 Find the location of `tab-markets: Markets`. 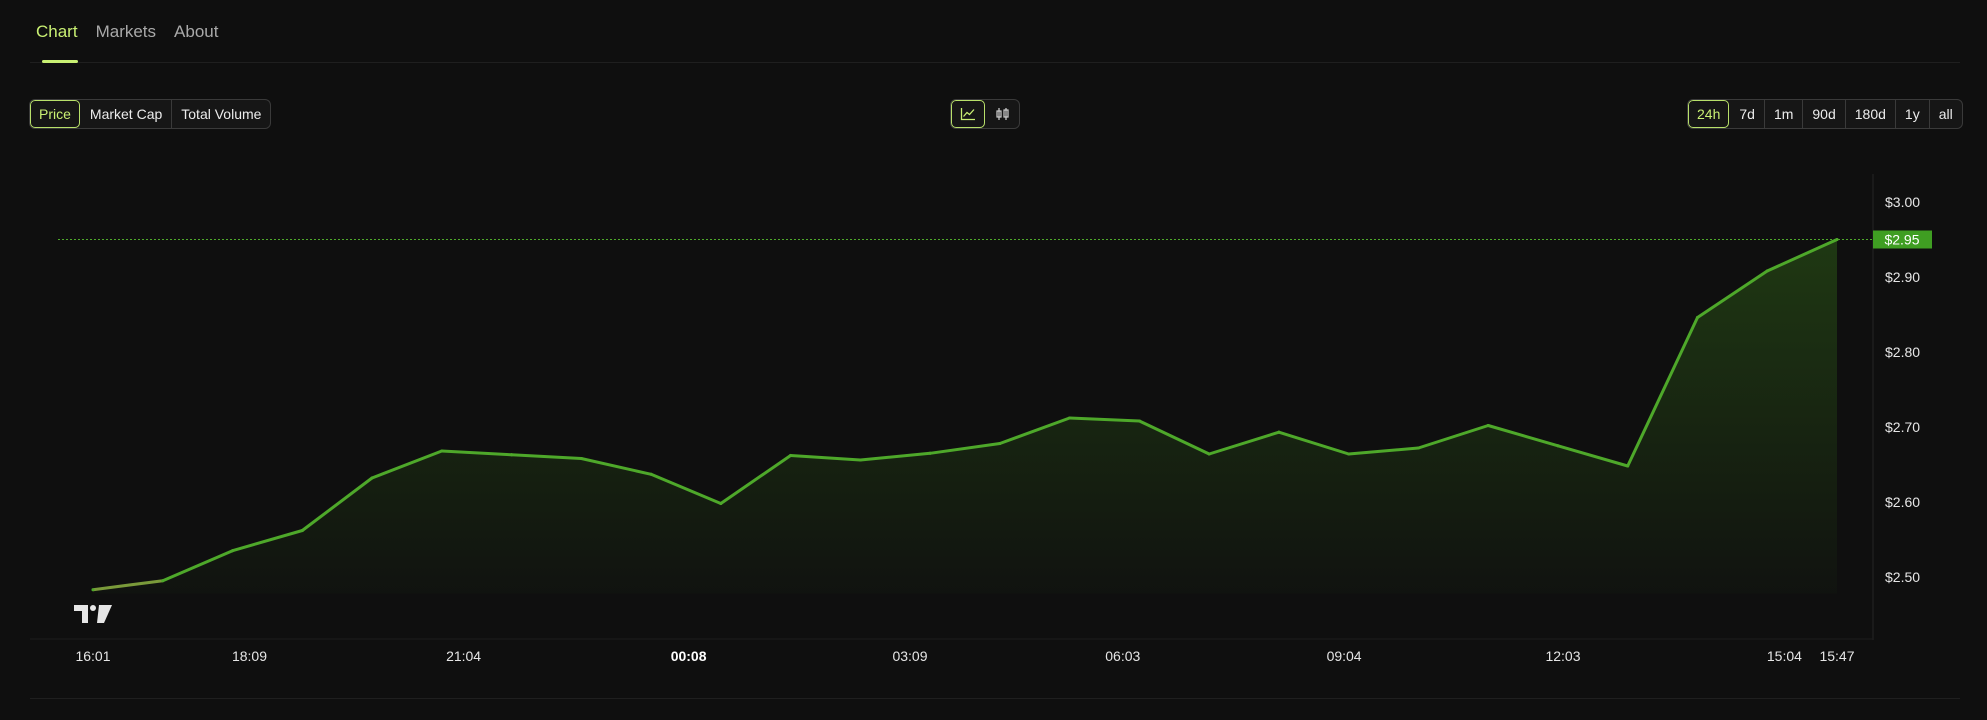

tab-markets: Markets is located at coordinates (126, 31).